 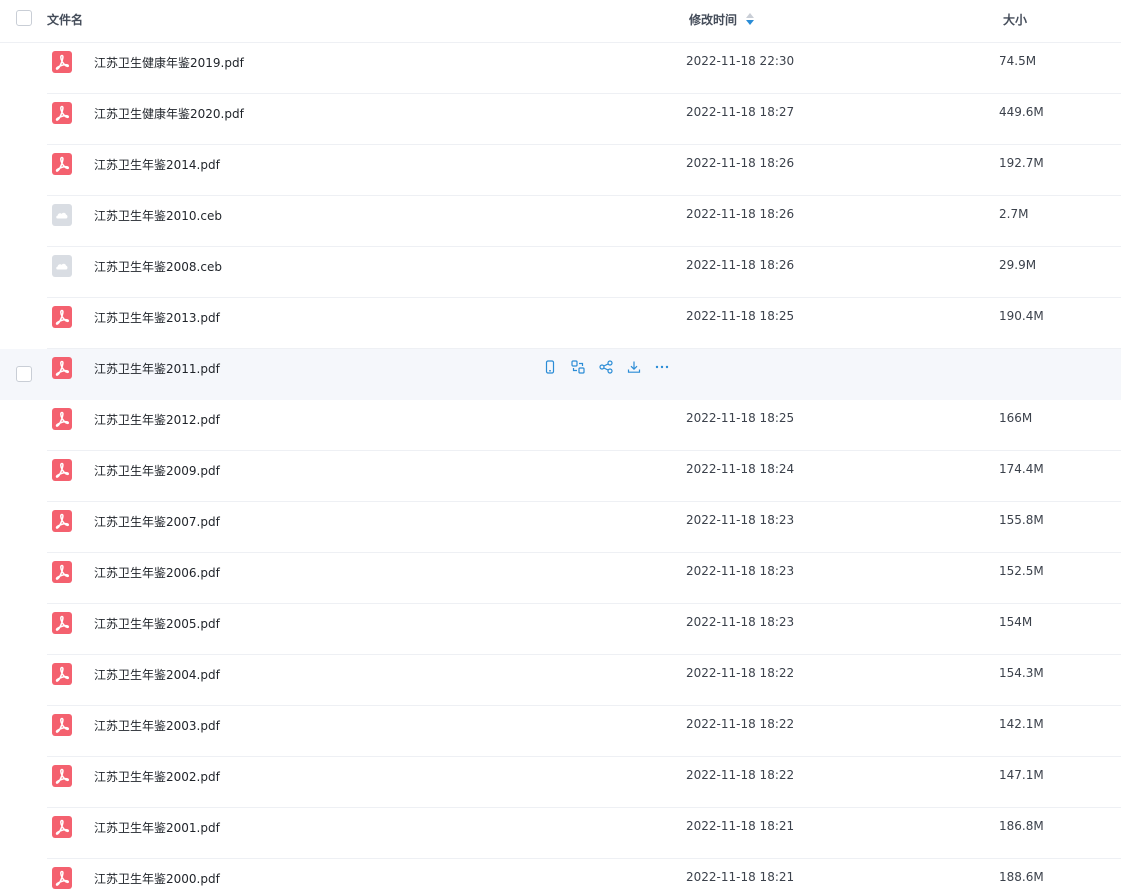 I want to click on file-name: 江苏卫生年鉴2006.pdf, so click(x=157, y=572).